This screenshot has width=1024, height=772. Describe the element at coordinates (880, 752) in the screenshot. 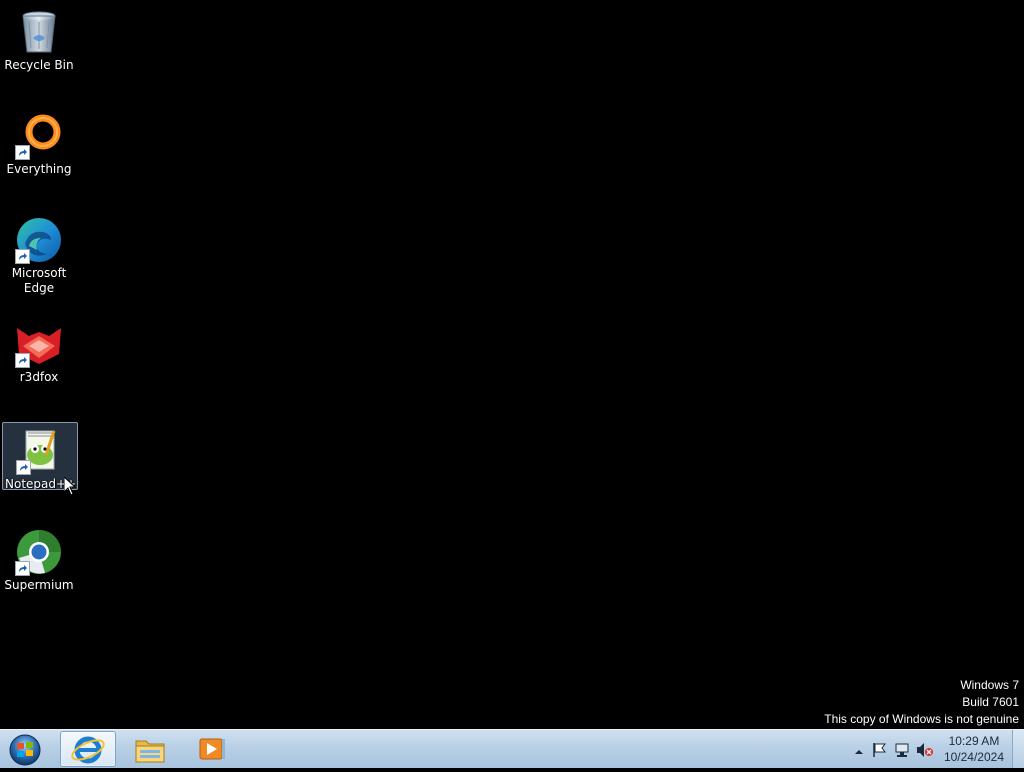

I see `action-center-flag-icon` at that location.